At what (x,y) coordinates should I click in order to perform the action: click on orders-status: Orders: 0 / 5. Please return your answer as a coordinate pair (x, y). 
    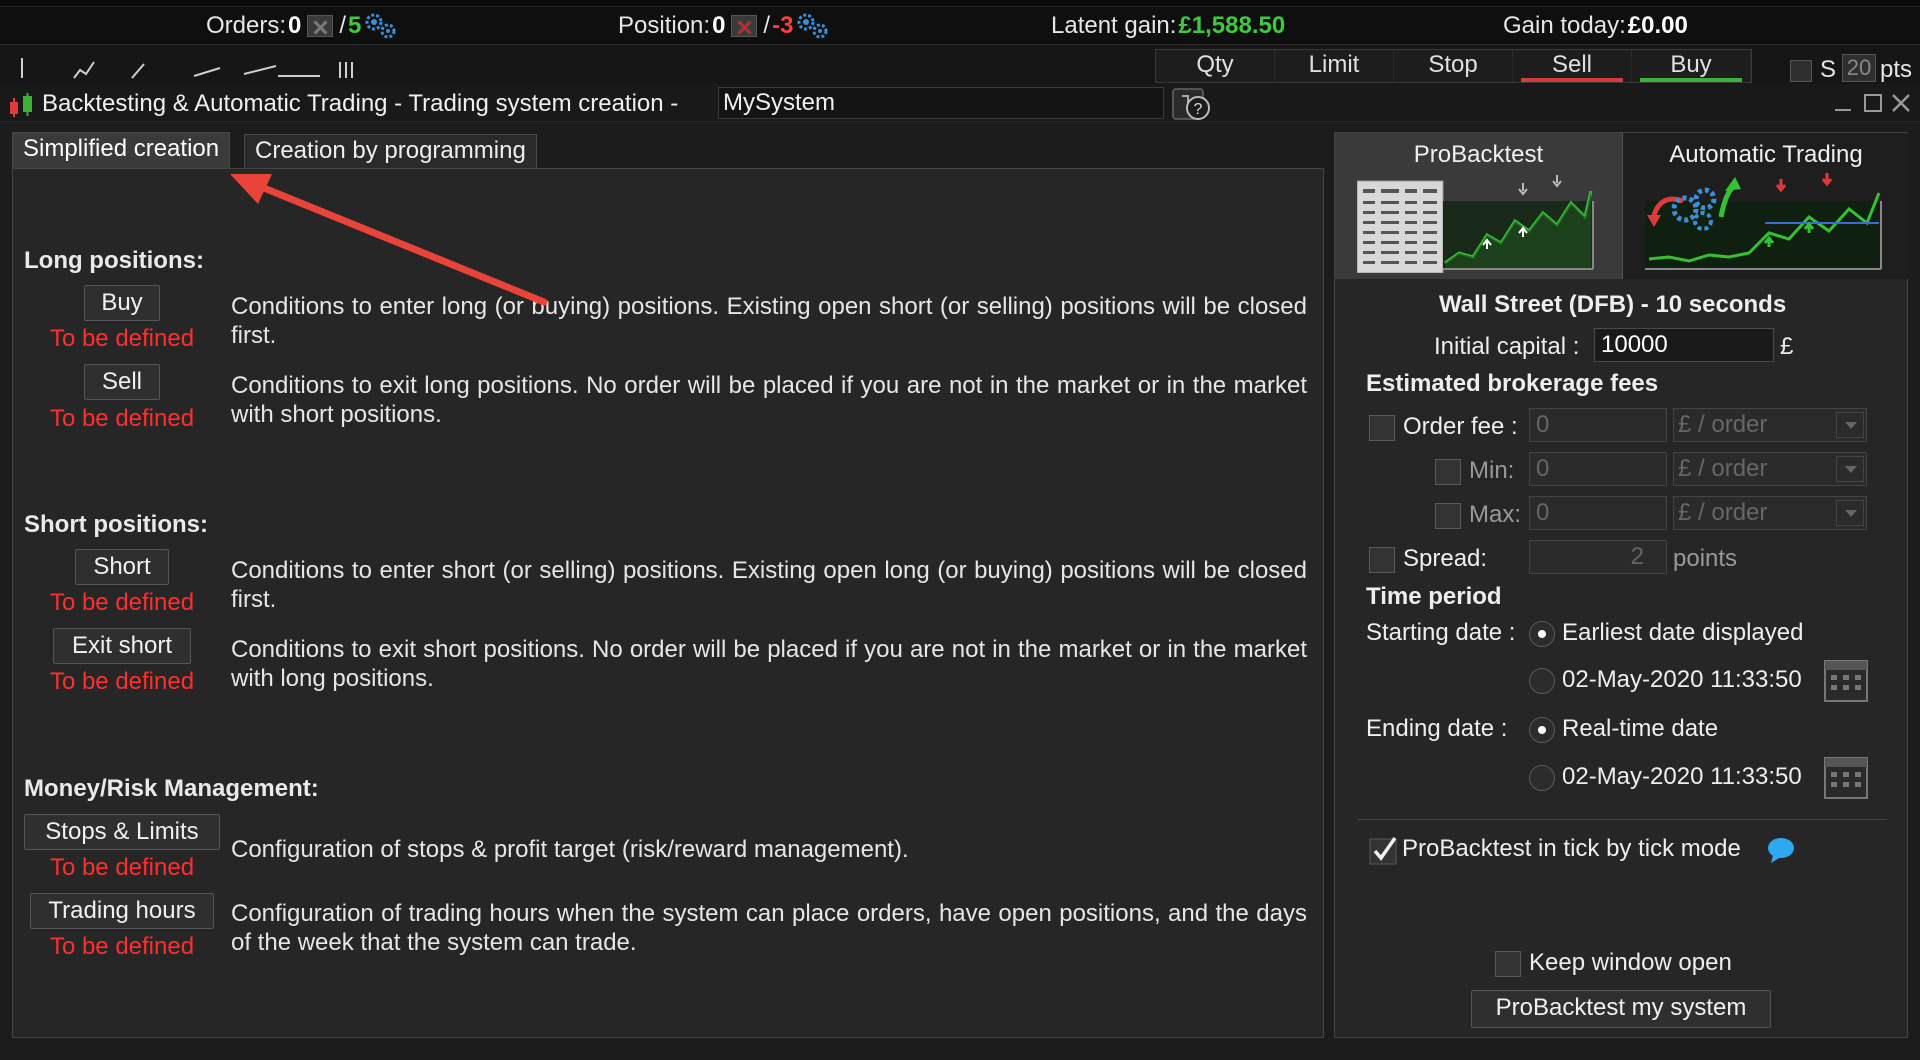
    Looking at the image, I should click on (301, 26).